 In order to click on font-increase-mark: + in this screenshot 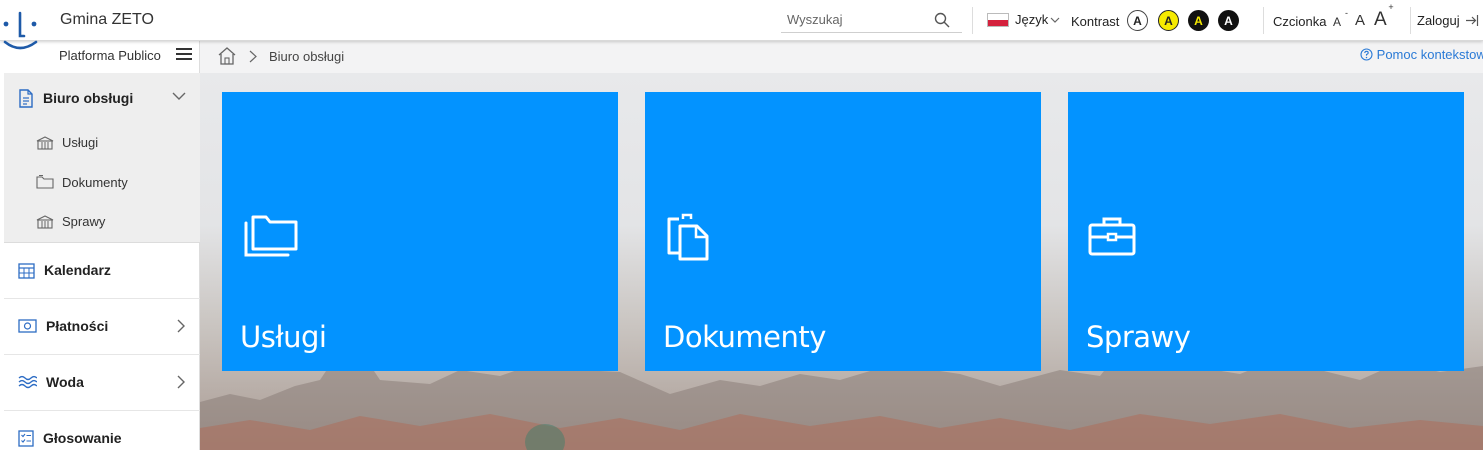, I will do `click(1391, 7)`.